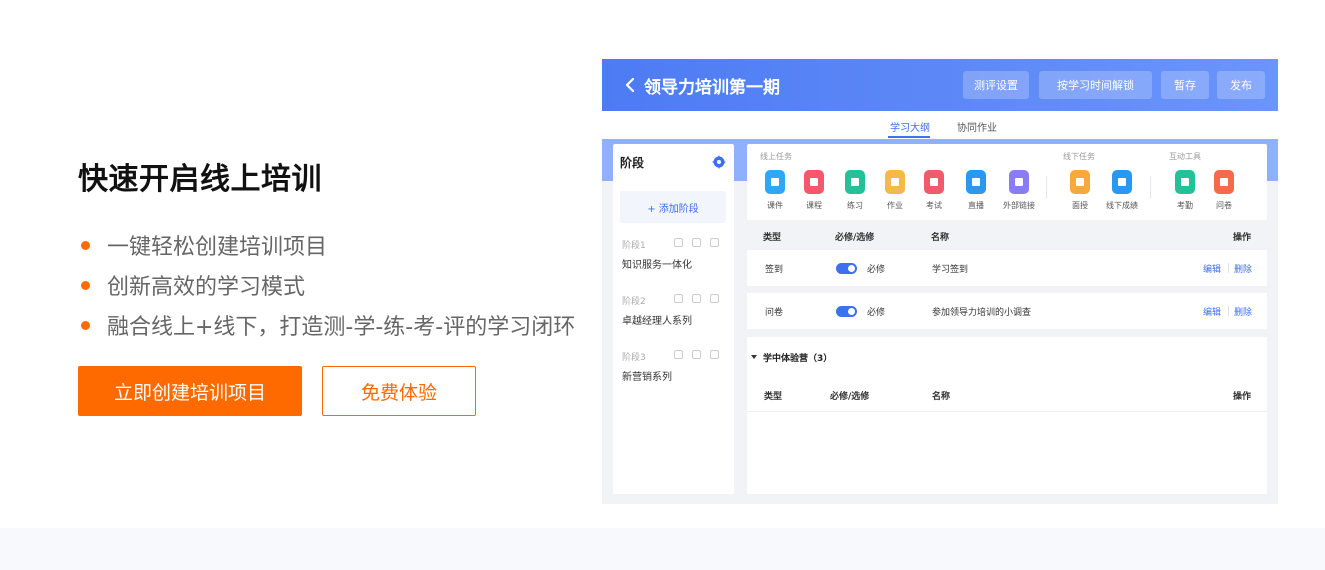 The height and width of the screenshot is (570, 1325). What do you see at coordinates (1224, 182) in the screenshot?
I see `survey-icon` at bounding box center [1224, 182].